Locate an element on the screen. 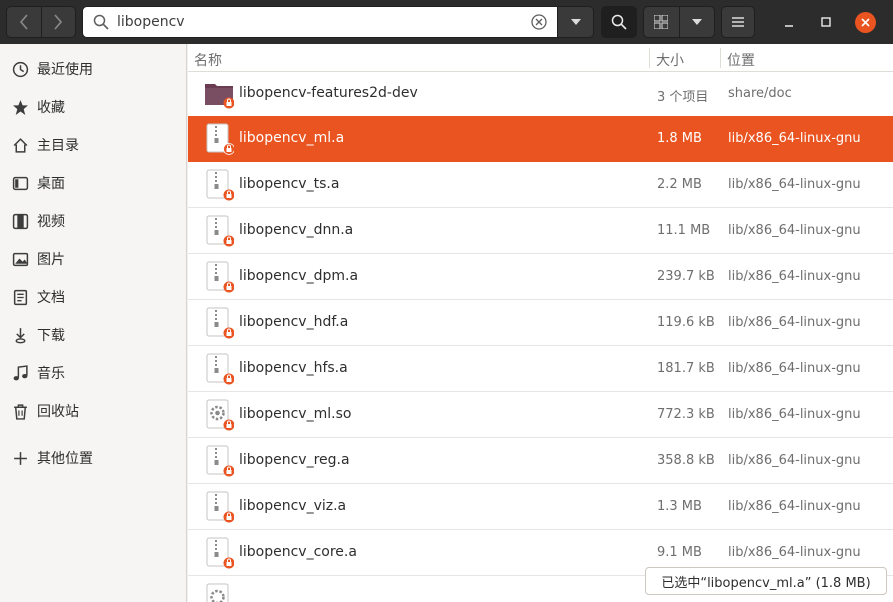 This screenshot has height=602, width=893. minimize-button is located at coordinates (789, 22).